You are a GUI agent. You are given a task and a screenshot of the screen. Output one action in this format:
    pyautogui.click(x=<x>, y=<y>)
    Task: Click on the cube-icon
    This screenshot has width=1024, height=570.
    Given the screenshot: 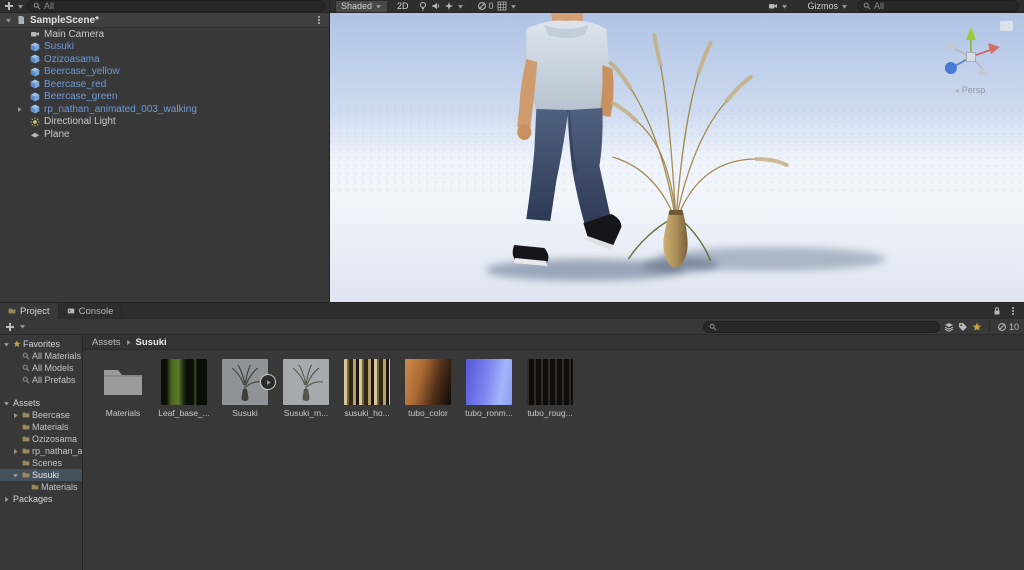 What is the action you would take?
    pyautogui.click(x=35, y=72)
    